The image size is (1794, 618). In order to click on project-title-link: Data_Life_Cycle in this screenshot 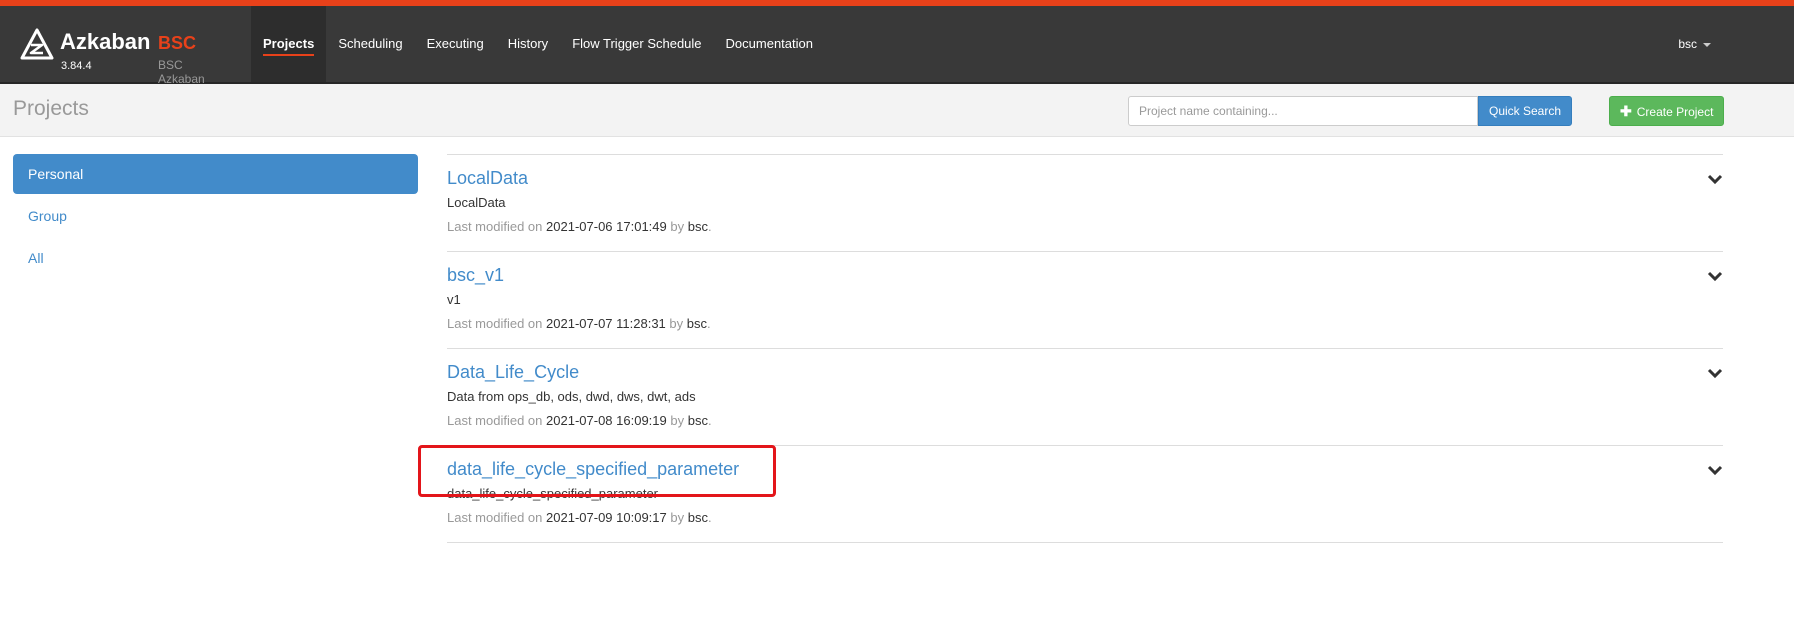, I will do `click(513, 372)`.